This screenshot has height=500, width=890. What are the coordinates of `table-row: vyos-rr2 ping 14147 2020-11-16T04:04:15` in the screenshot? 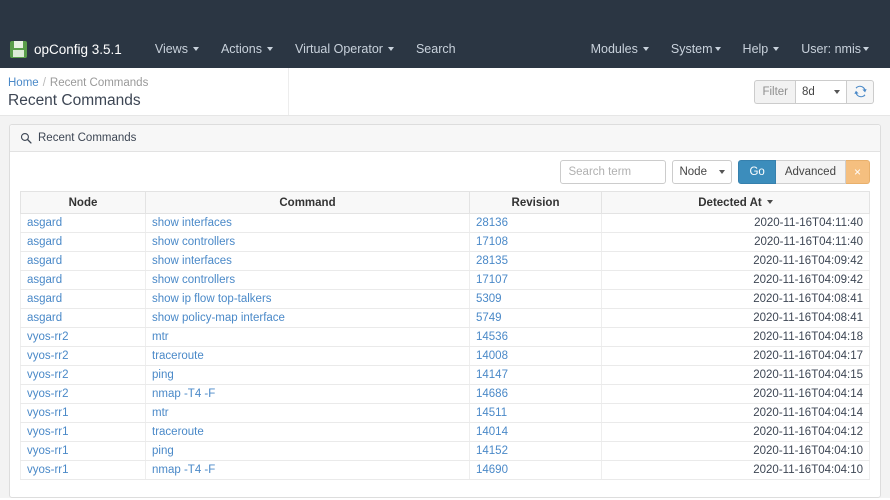 It's located at (445, 375).